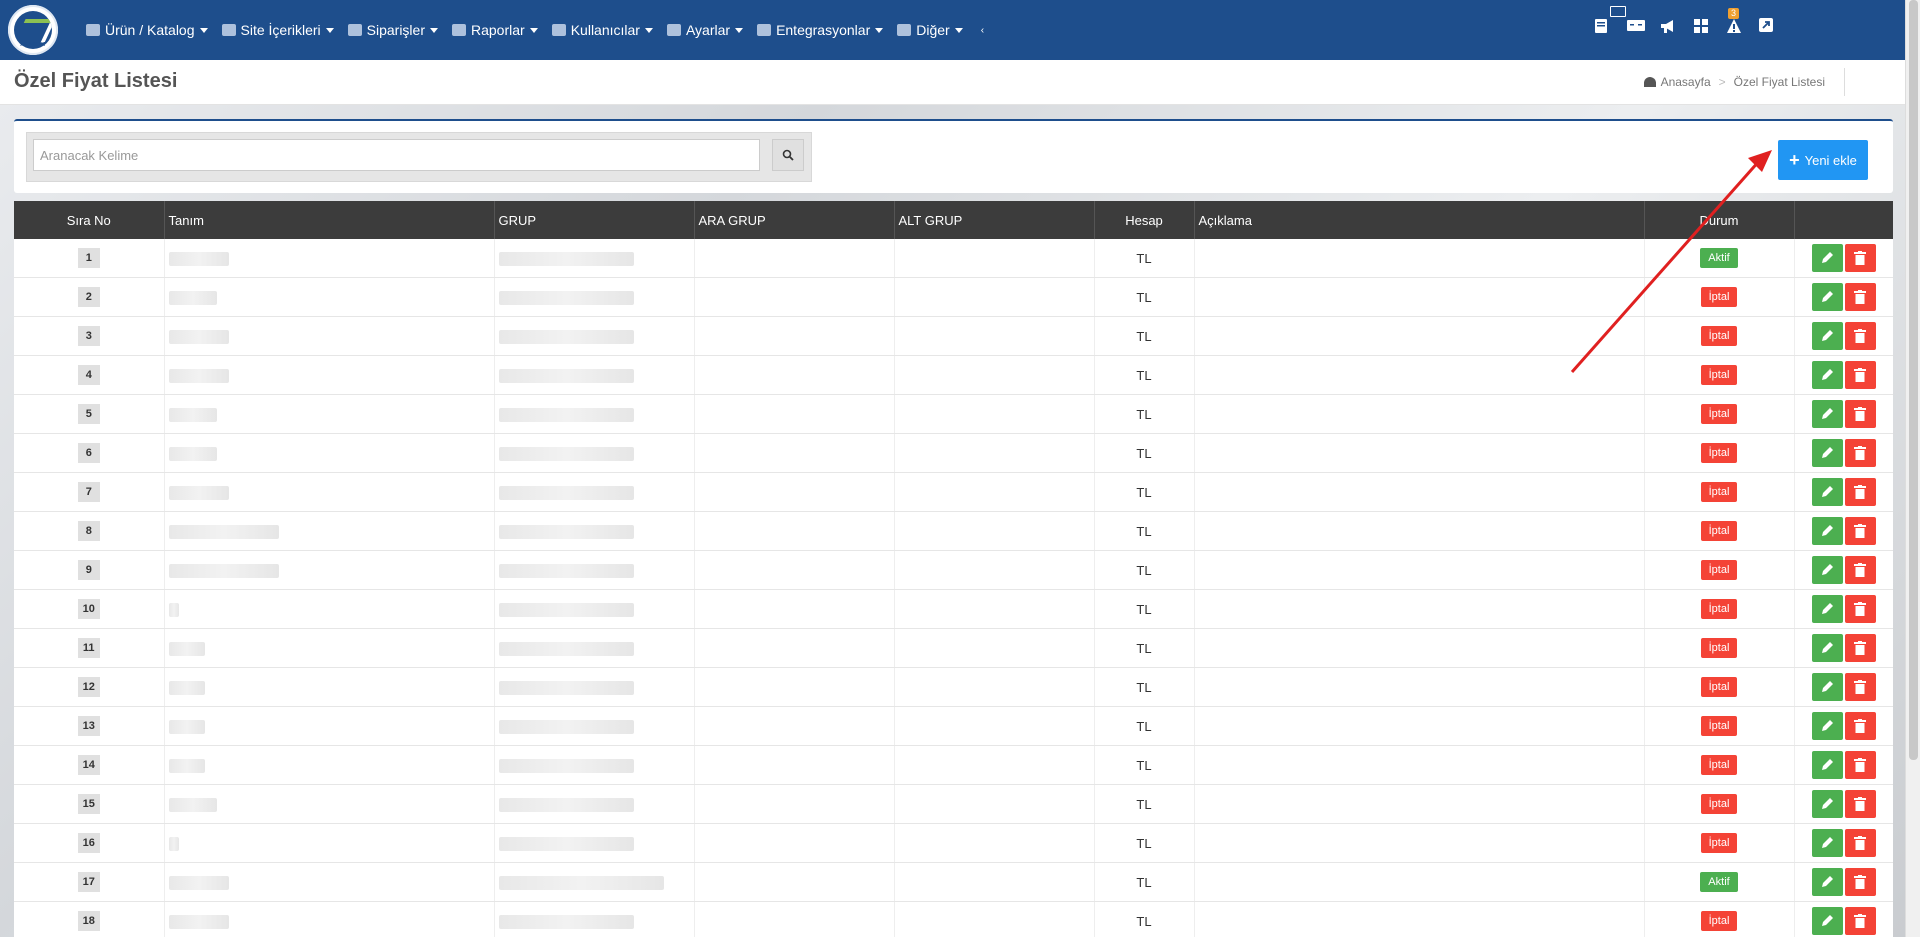 This screenshot has width=1920, height=937. I want to click on table-row: 4 TL İptal, so click(953, 375).